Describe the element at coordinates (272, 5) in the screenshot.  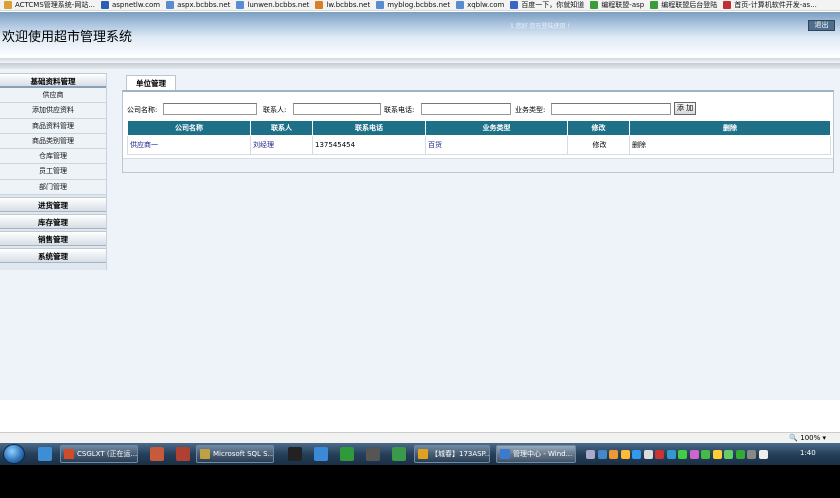
I see `favorite-link: lunwen.bcbbs.net` at that location.